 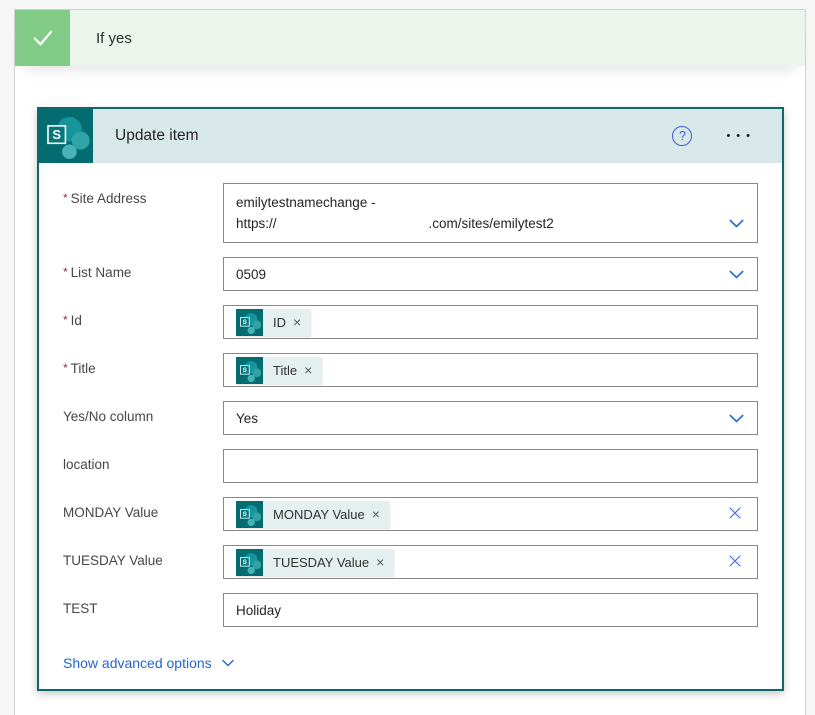 I want to click on field-row-title: Title S Title ×, so click(x=410, y=370).